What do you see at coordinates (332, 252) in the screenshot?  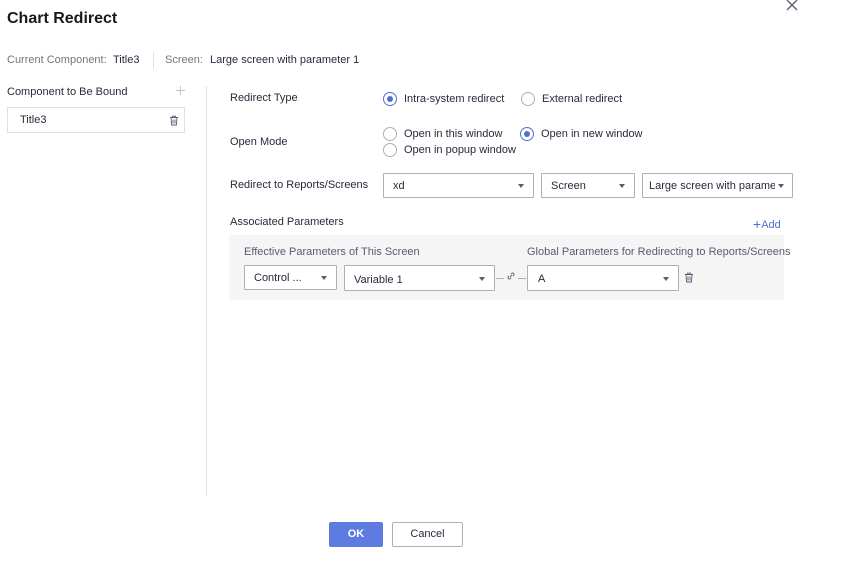 I see `effective-parameters-header: Effective Parameters of This Screen` at bounding box center [332, 252].